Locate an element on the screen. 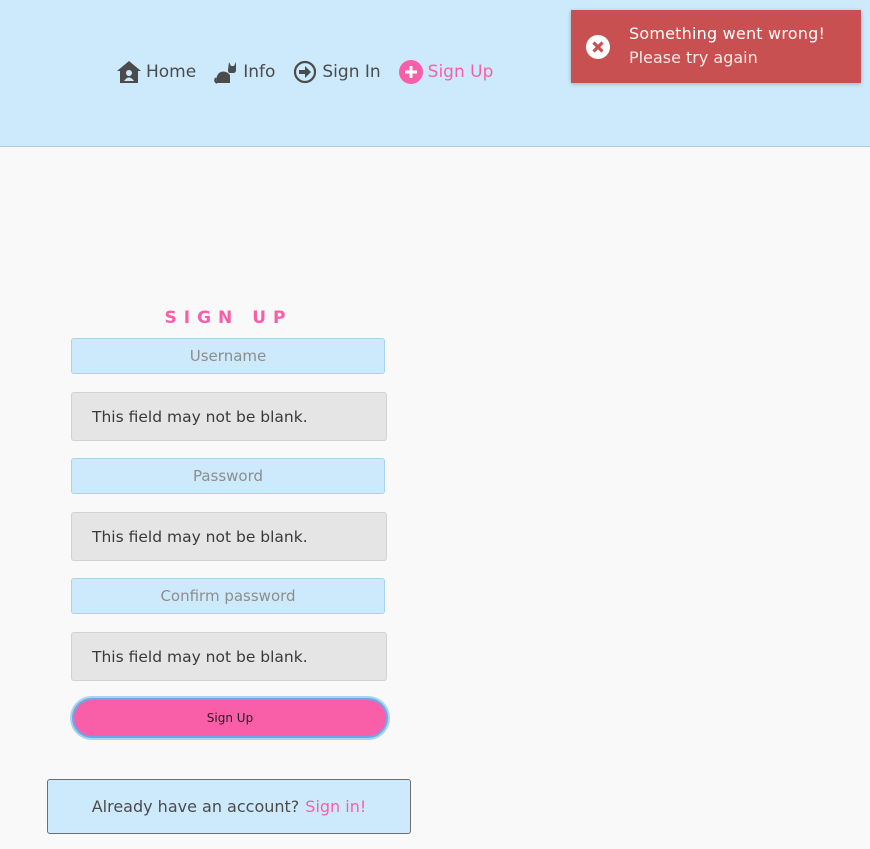 The image size is (870, 849). toast-message: Please try again is located at coordinates (693, 57).